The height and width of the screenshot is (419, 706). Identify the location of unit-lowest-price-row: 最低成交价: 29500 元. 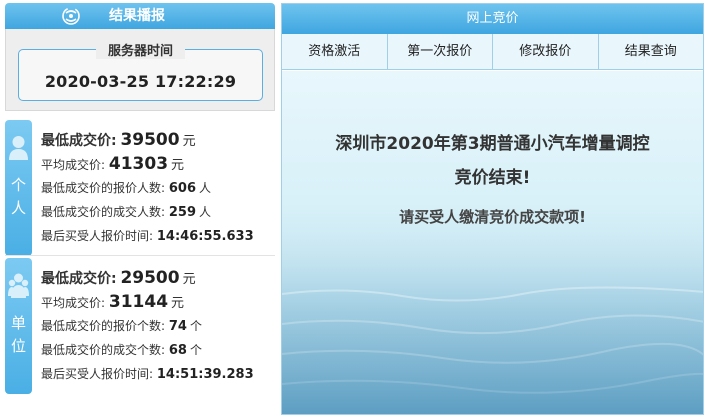
(158, 278).